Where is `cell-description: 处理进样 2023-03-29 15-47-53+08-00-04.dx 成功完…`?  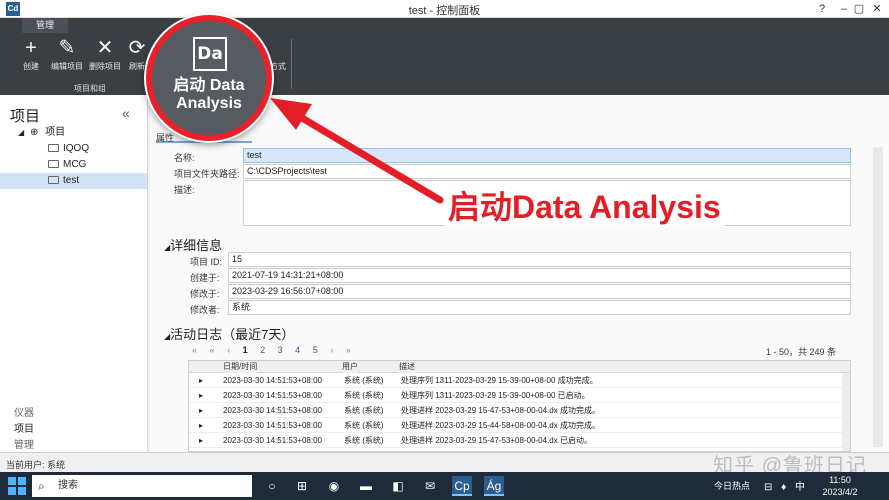
cell-description: 处理进样 2023-03-29 15-47-53+08-00-04.dx 成功完… is located at coordinates (500, 410).